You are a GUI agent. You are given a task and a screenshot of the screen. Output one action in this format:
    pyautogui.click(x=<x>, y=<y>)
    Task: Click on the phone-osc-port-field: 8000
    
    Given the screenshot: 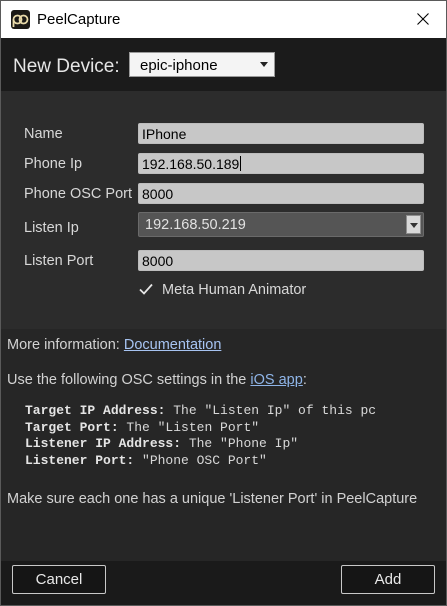 What is the action you would take?
    pyautogui.click(x=281, y=193)
    